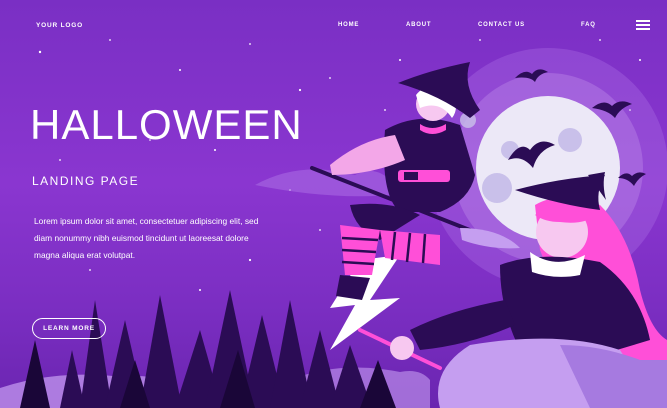 This screenshot has height=408, width=667. What do you see at coordinates (69, 328) in the screenshot?
I see `learn-more-button: LEARN MORE` at bounding box center [69, 328].